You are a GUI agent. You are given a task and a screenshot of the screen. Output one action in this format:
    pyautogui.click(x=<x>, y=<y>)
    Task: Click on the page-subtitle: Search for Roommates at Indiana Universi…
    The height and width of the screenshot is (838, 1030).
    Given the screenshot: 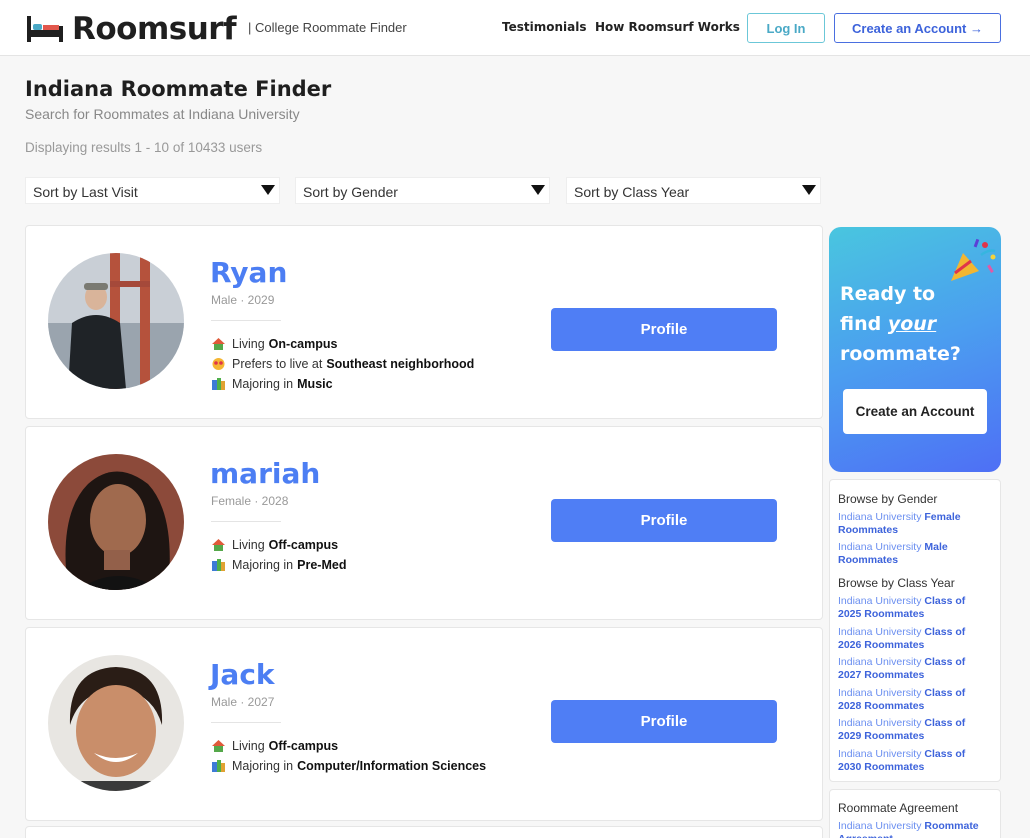 What is the action you would take?
    pyautogui.click(x=162, y=114)
    